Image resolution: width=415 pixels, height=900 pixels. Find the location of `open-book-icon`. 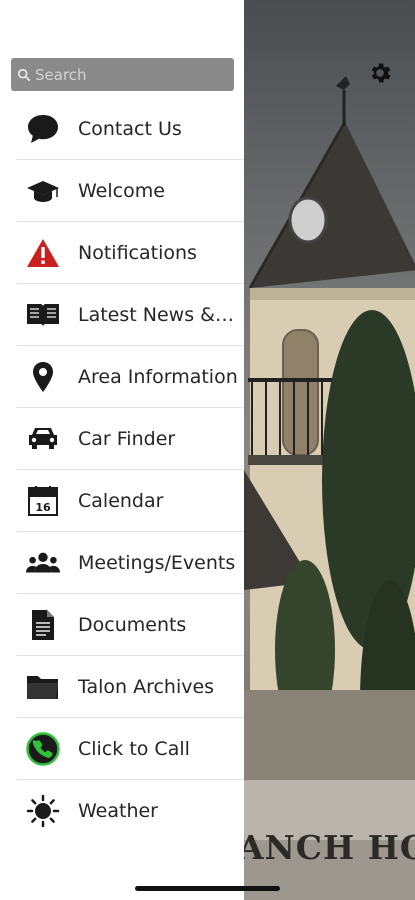

open-book-icon is located at coordinates (43, 315).